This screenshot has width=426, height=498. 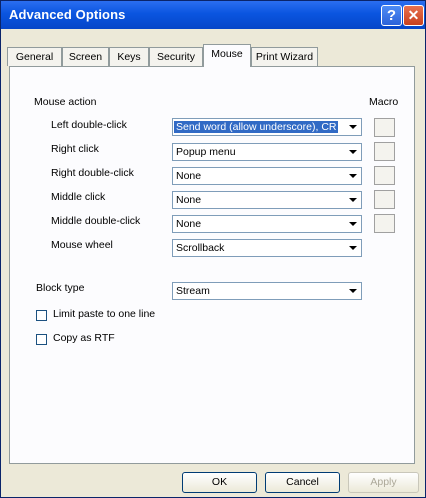 I want to click on mouse-wheel-label: Mouse wheel, so click(x=82, y=245).